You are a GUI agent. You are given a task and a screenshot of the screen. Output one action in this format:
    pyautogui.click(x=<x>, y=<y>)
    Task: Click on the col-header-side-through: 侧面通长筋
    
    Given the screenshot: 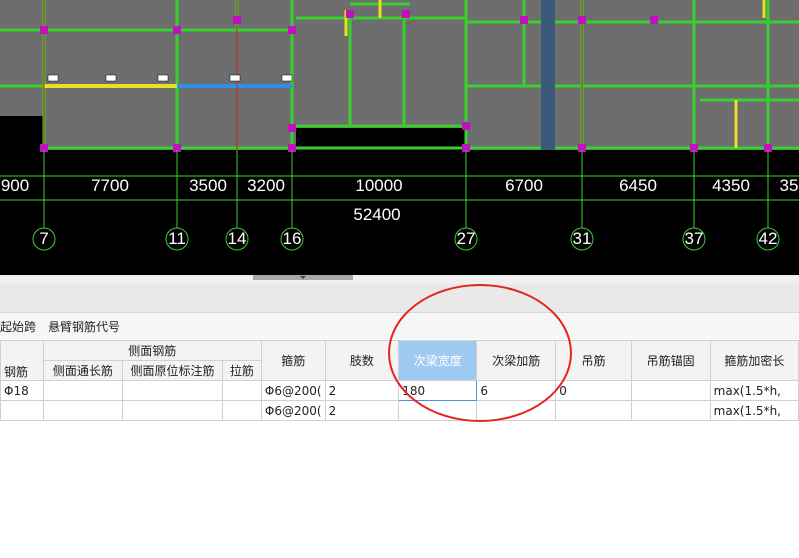 What is the action you would take?
    pyautogui.click(x=83, y=370)
    